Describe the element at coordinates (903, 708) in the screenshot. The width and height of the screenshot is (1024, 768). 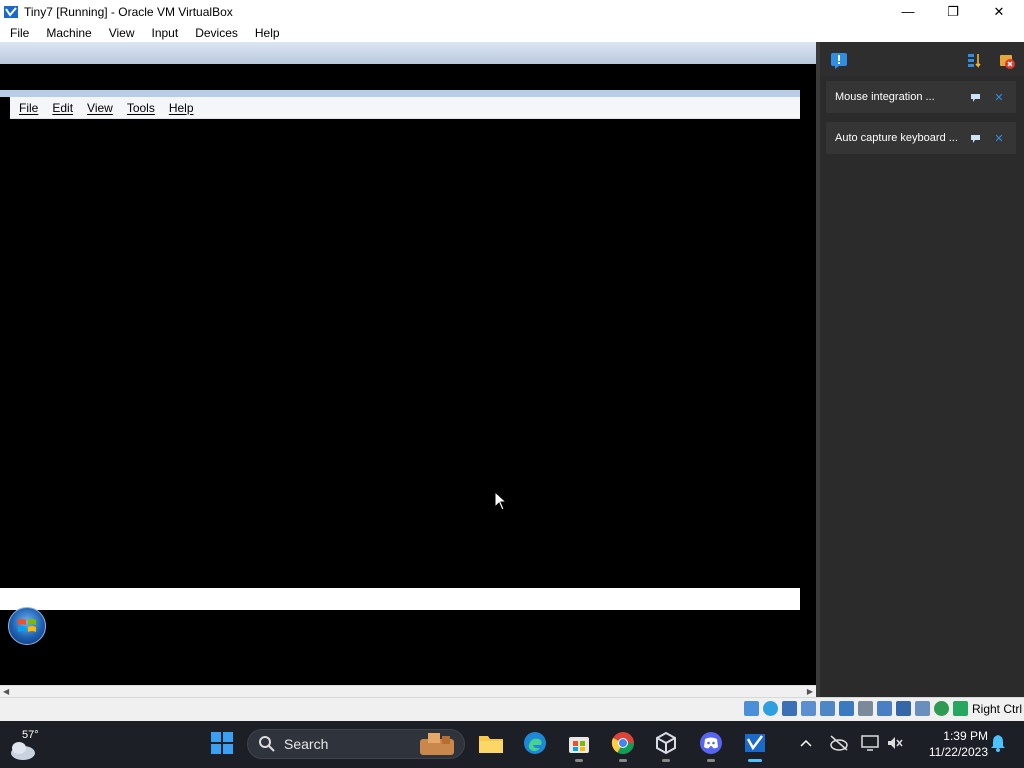
I see `recording-icon` at that location.